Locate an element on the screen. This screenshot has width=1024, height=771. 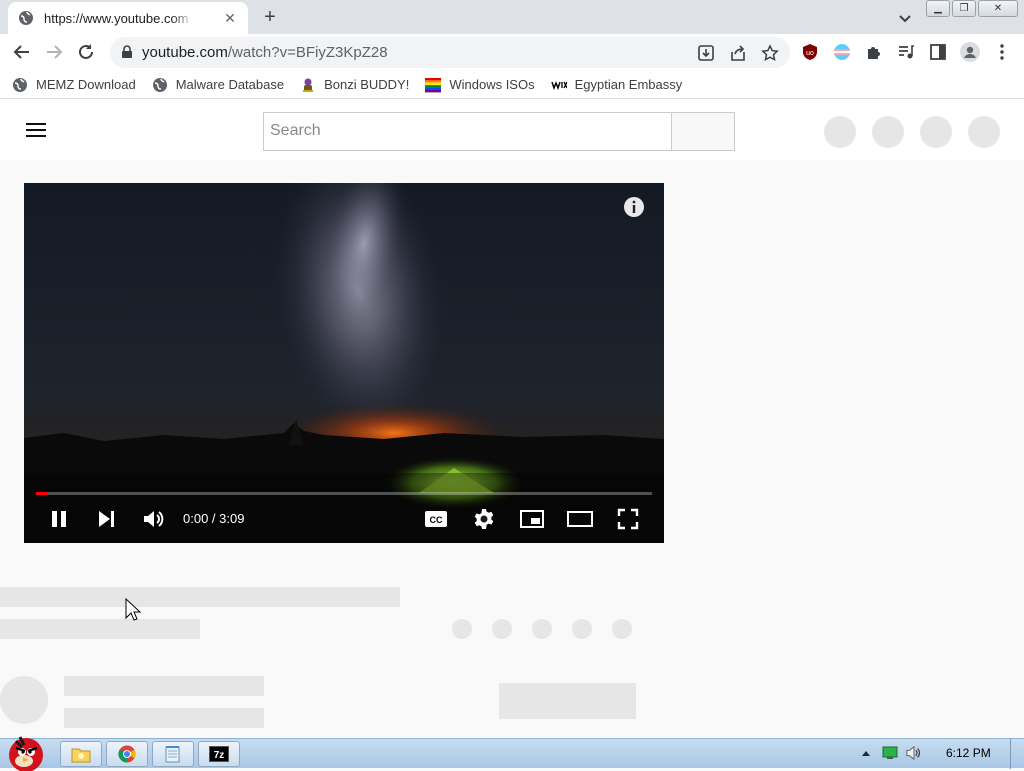
tab-close-icon: ✕ is located at coordinates (230, 18).